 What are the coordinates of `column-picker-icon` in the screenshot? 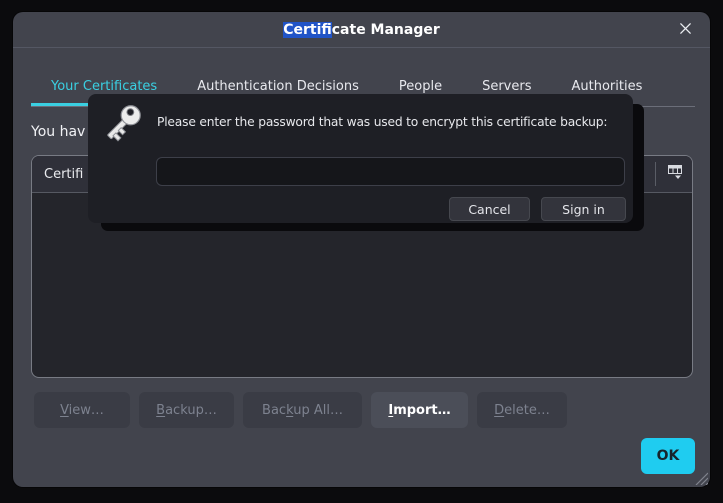 It's located at (675, 174).